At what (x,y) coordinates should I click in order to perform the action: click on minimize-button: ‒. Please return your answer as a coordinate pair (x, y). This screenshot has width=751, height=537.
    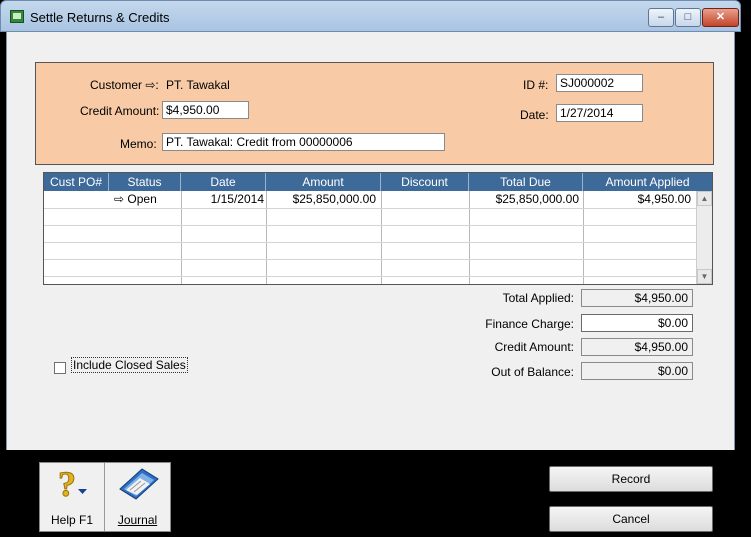
    Looking at the image, I should click on (661, 17).